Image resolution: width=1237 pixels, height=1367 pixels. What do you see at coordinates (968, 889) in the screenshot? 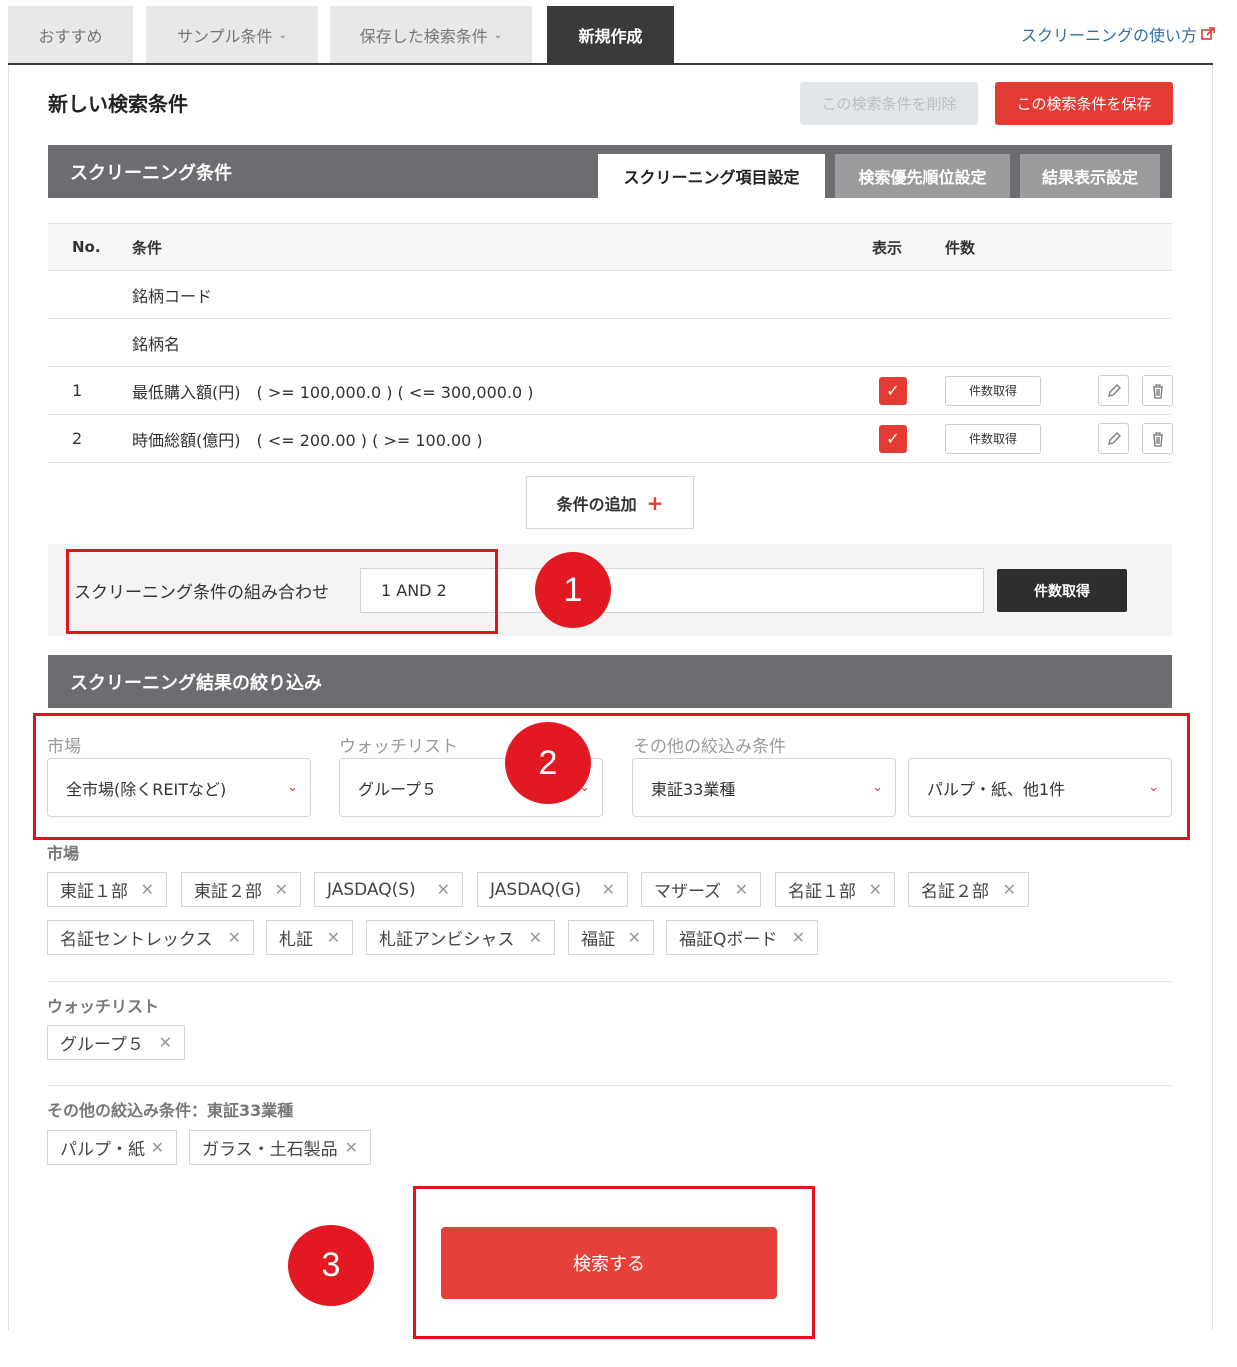
I see `market-tag: 名証２部 ✕` at bounding box center [968, 889].